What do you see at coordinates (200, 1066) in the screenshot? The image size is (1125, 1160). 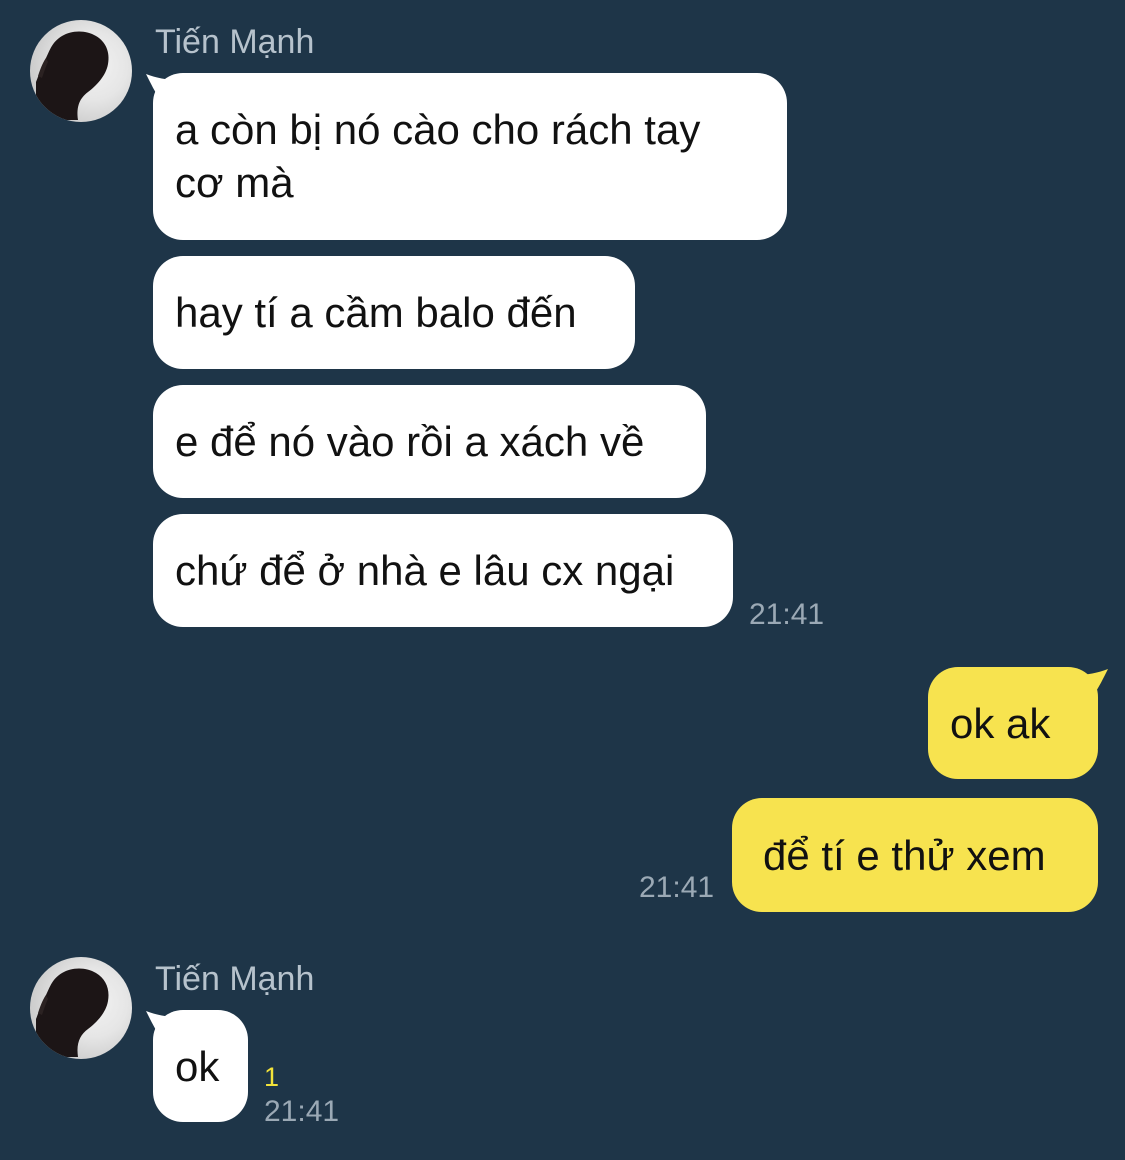 I see `message-bubble: ok` at bounding box center [200, 1066].